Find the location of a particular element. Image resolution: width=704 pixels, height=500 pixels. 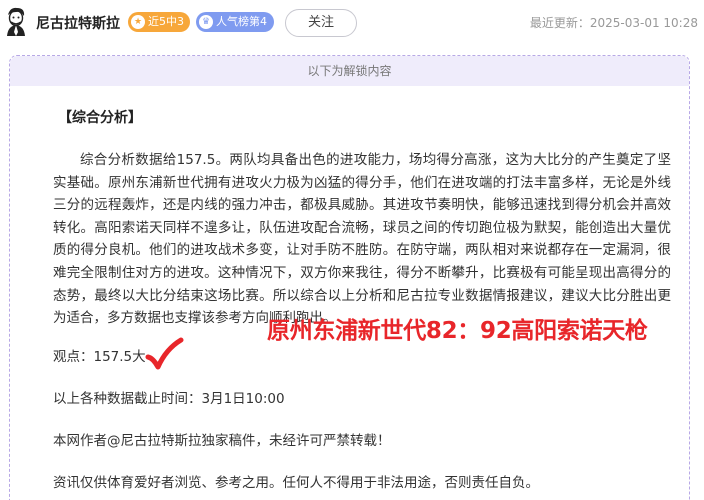

streak-badge: ★ 近5中3 is located at coordinates (159, 22).